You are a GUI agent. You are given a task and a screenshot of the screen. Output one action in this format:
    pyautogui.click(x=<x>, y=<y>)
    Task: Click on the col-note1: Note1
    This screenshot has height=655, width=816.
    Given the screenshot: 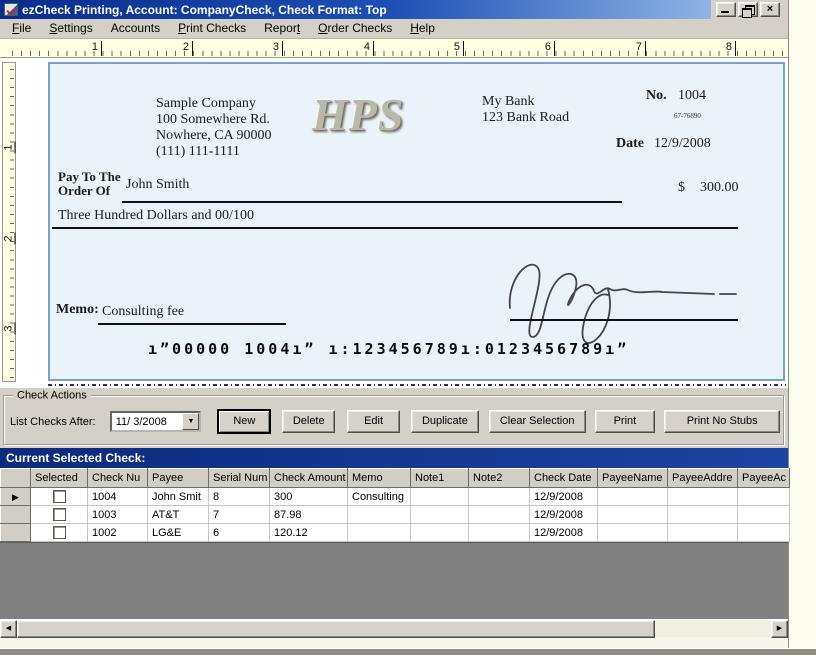 What is the action you would take?
    pyautogui.click(x=439, y=478)
    